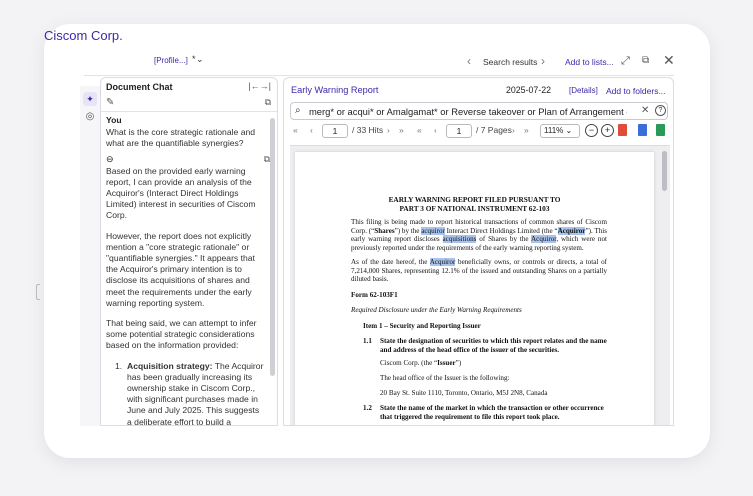 This screenshot has width=753, height=496. Describe the element at coordinates (194, 59) in the screenshot. I see `star-mark: *` at that location.